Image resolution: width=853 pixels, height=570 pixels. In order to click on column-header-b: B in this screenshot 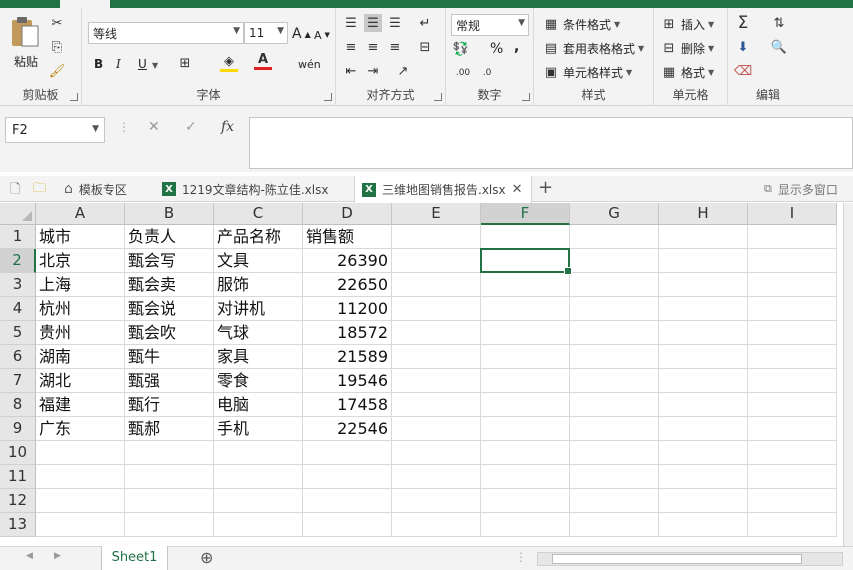, I will do `click(169, 214)`.